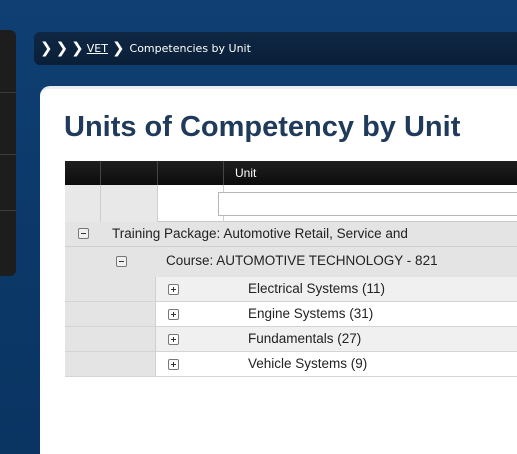 Image resolution: width=517 pixels, height=454 pixels. I want to click on unit-filter-input, so click(367, 204).